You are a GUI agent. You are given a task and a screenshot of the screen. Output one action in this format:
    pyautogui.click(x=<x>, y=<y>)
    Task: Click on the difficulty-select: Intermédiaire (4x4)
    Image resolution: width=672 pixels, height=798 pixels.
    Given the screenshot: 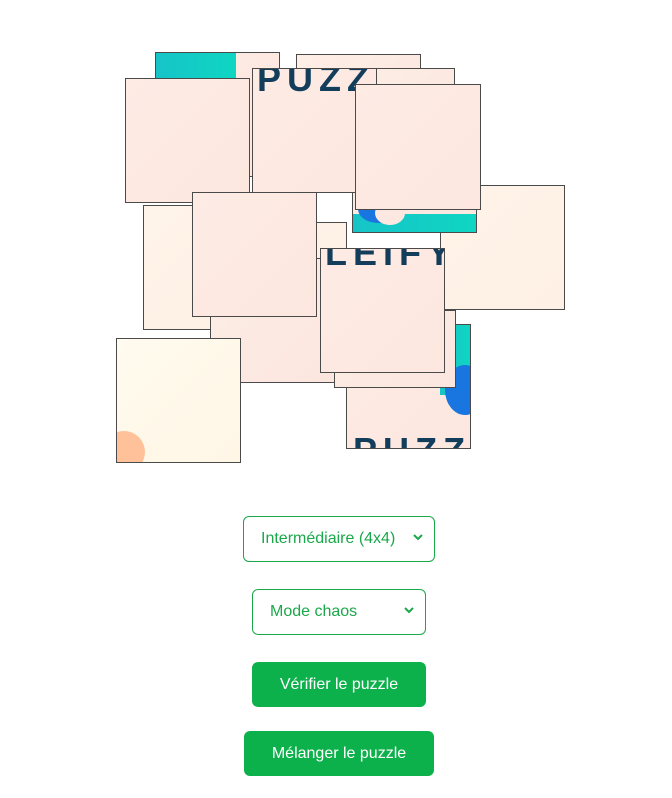 What is the action you would take?
    pyautogui.click(x=339, y=539)
    